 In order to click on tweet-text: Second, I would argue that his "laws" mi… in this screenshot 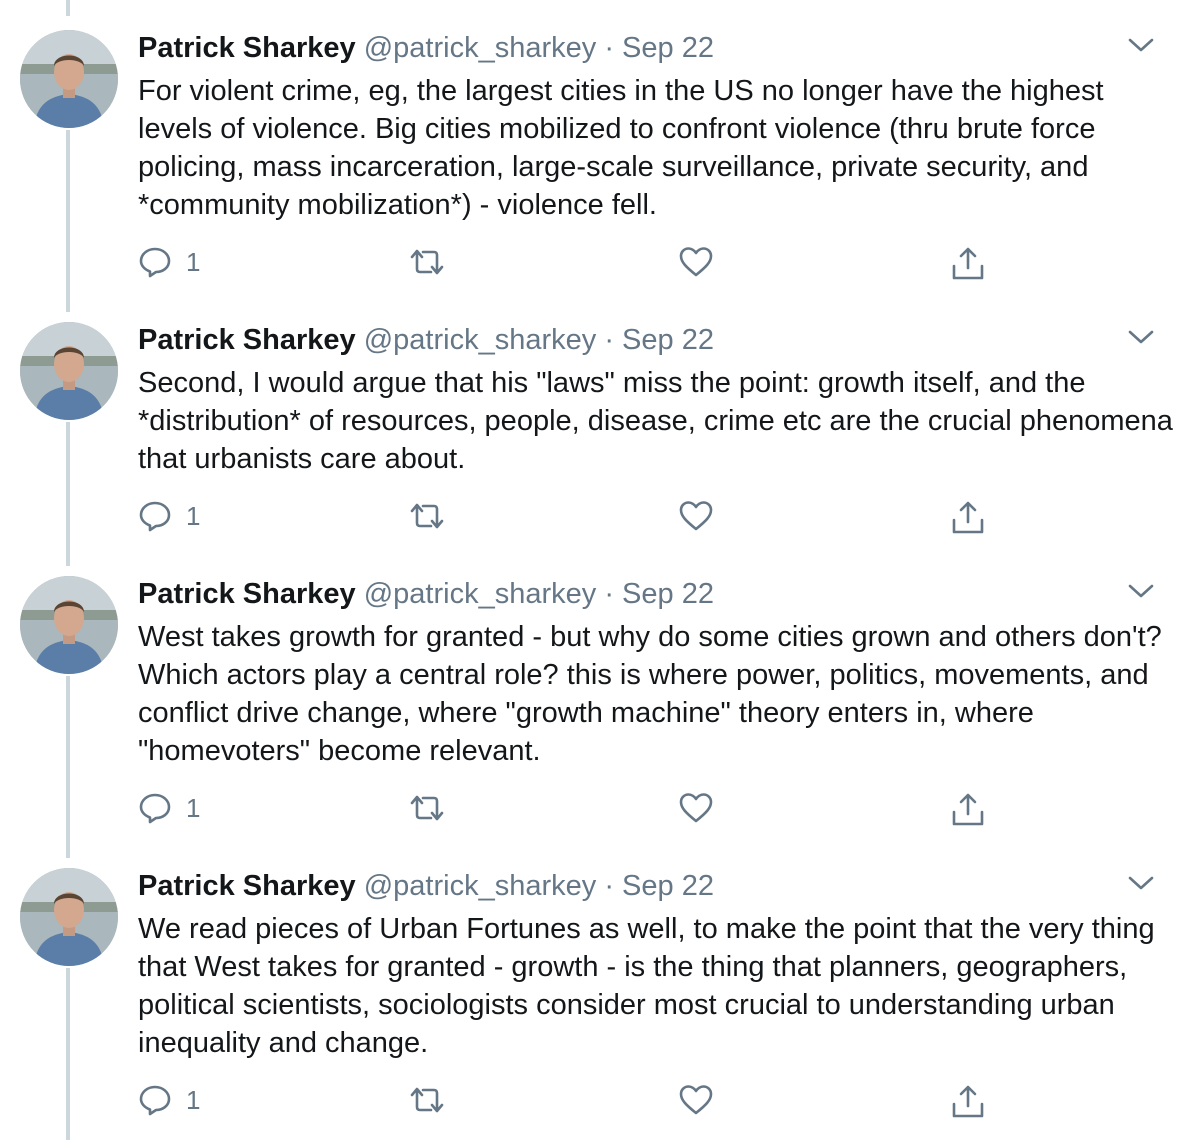, I will do `click(655, 421)`.